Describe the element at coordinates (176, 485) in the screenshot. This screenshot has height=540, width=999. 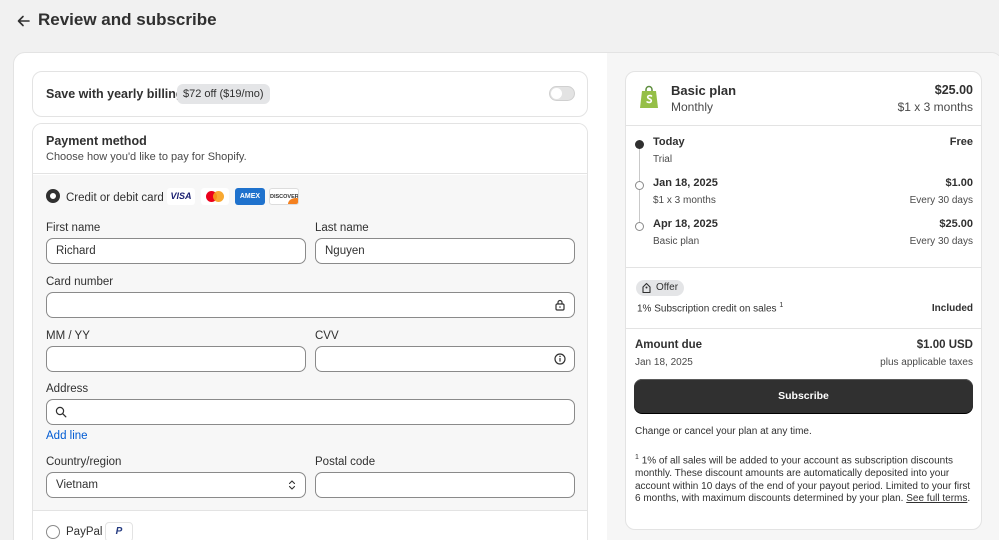
I see `country-select: Vietnam` at that location.